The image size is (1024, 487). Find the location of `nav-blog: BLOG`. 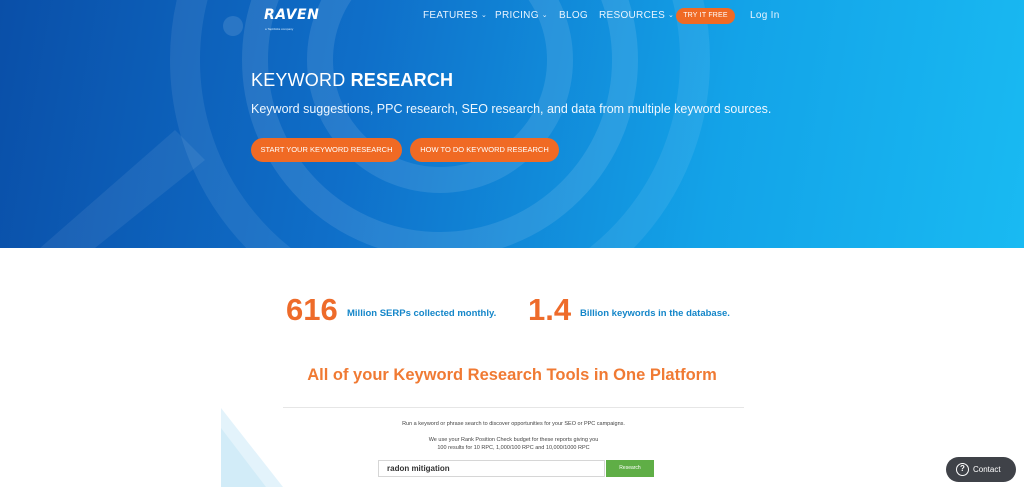

nav-blog: BLOG is located at coordinates (573, 16).